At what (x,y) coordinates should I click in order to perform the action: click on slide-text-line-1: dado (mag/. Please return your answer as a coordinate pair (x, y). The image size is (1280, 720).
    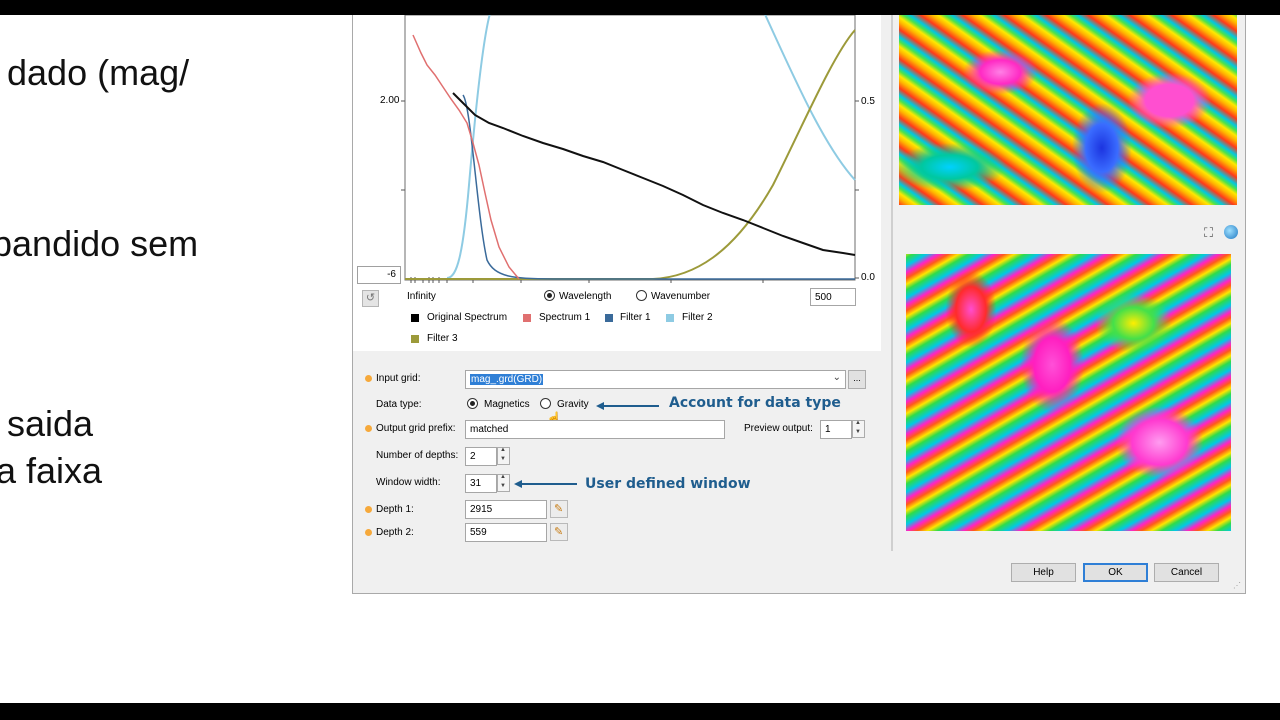
    Looking at the image, I should click on (98, 72).